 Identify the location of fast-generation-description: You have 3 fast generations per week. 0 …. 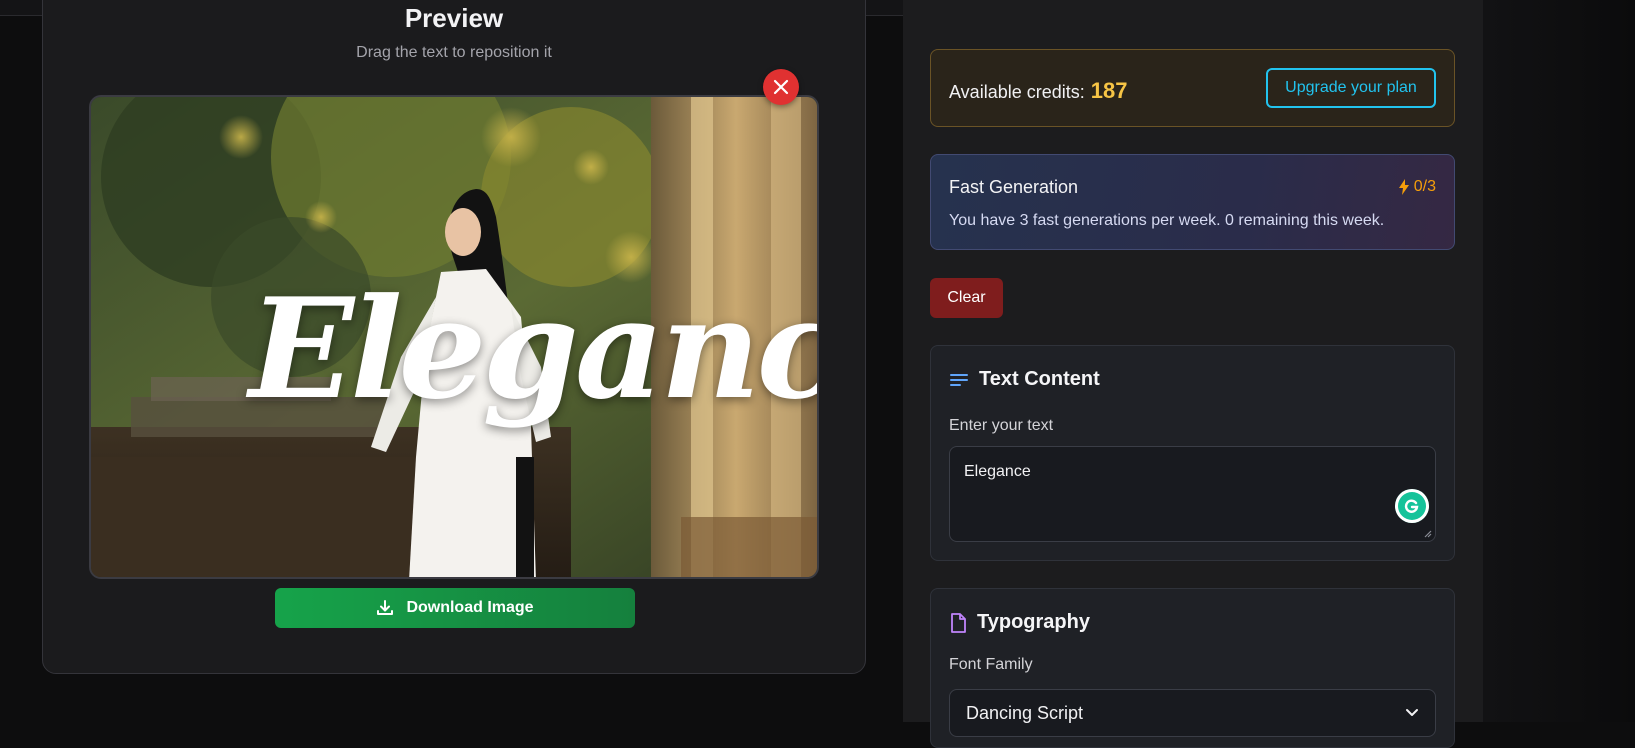
(1167, 220).